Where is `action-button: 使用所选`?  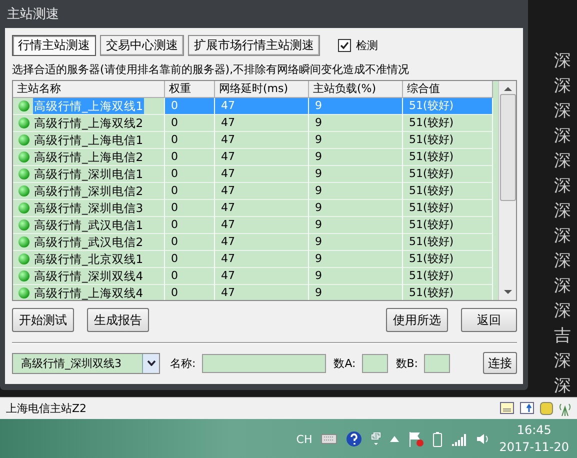
action-button: 使用所选 is located at coordinates (417, 320).